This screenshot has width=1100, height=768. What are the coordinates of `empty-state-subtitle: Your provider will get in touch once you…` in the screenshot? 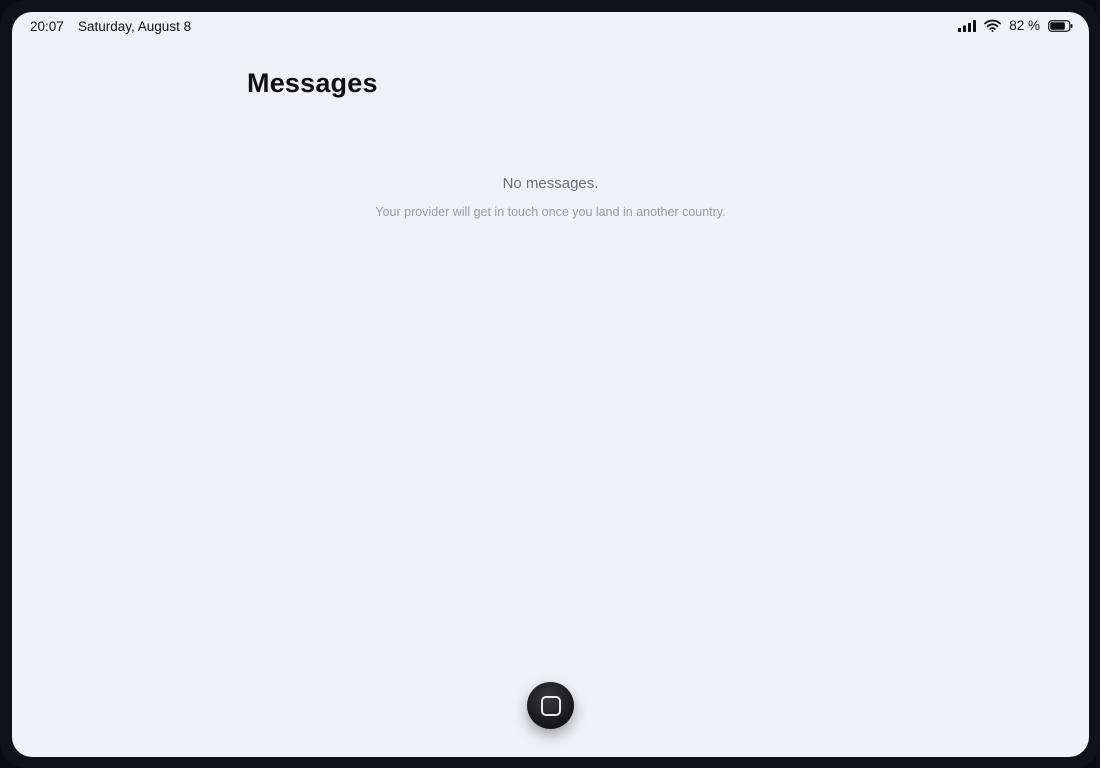 It's located at (550, 212).